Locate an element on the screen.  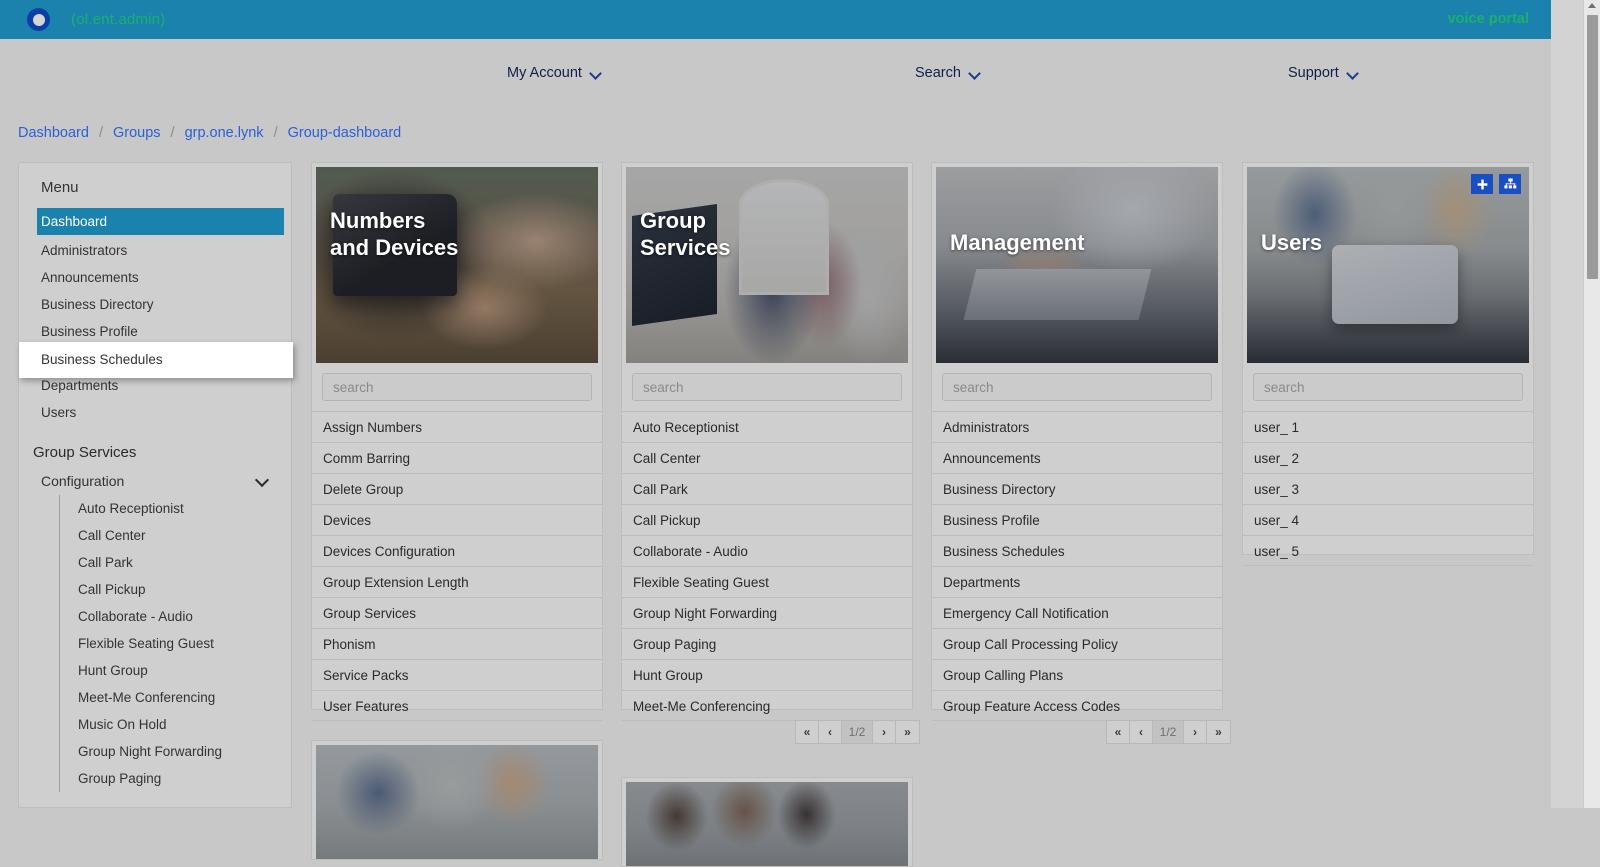
list-item: Hunt Group is located at coordinates (767, 674).